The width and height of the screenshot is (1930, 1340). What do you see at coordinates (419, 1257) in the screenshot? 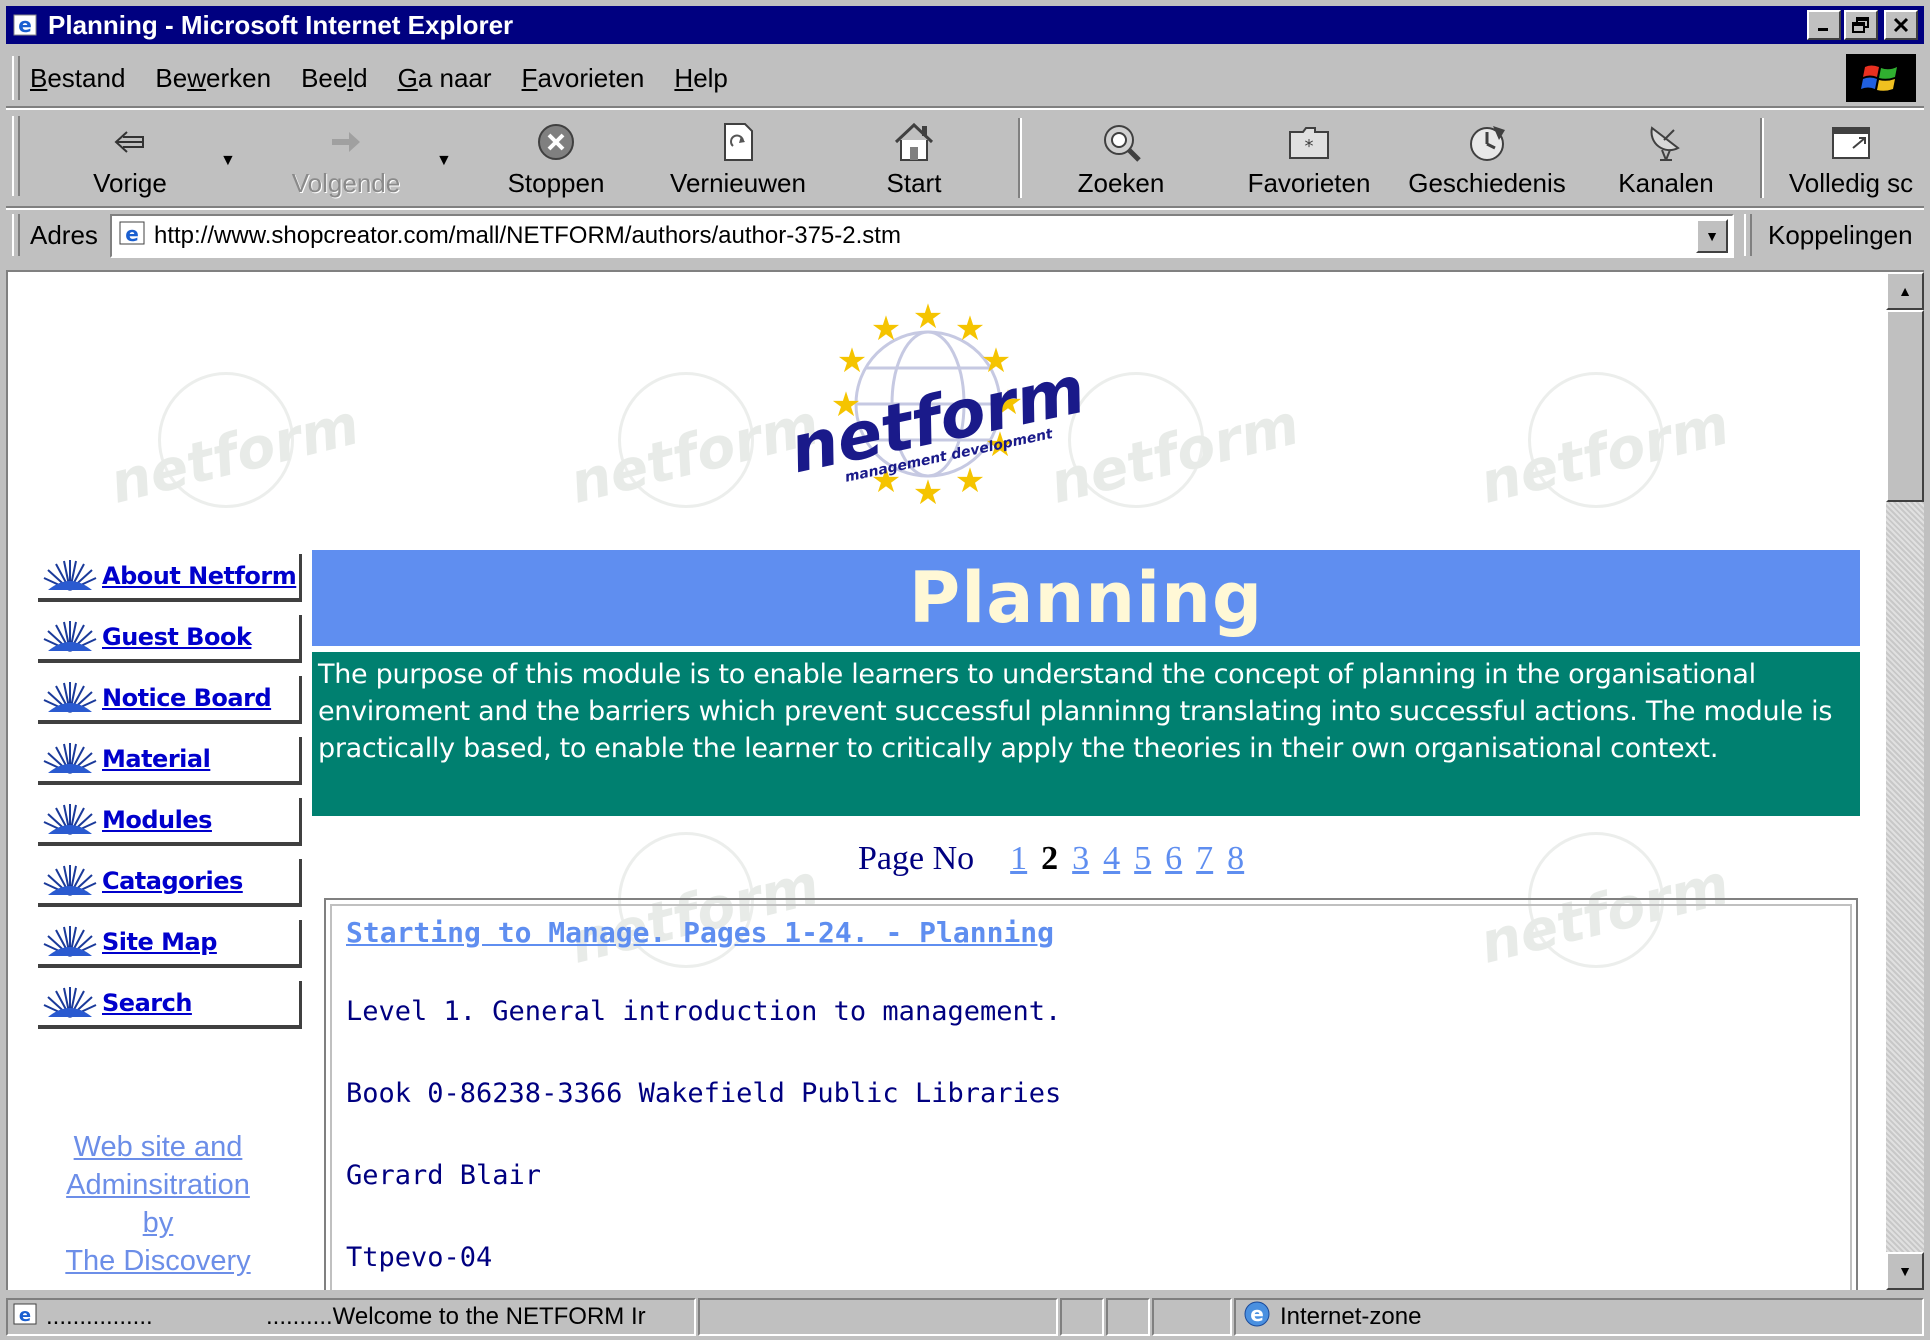
I see `entry-line: Ttpevo-04` at bounding box center [419, 1257].